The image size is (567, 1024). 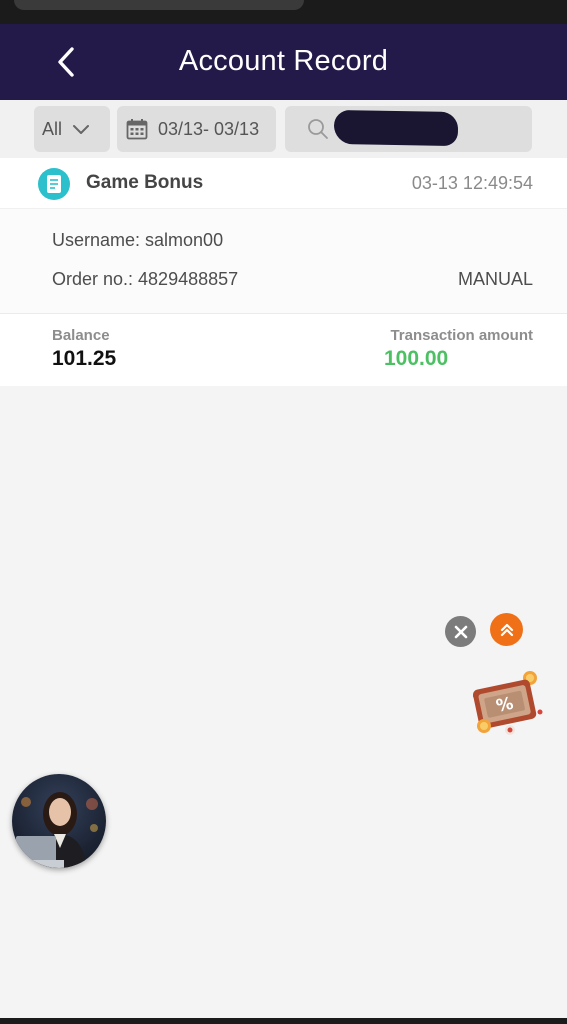 I want to click on record-amounts: Balance 101.25 Transaction amount 100.00, so click(x=283, y=349).